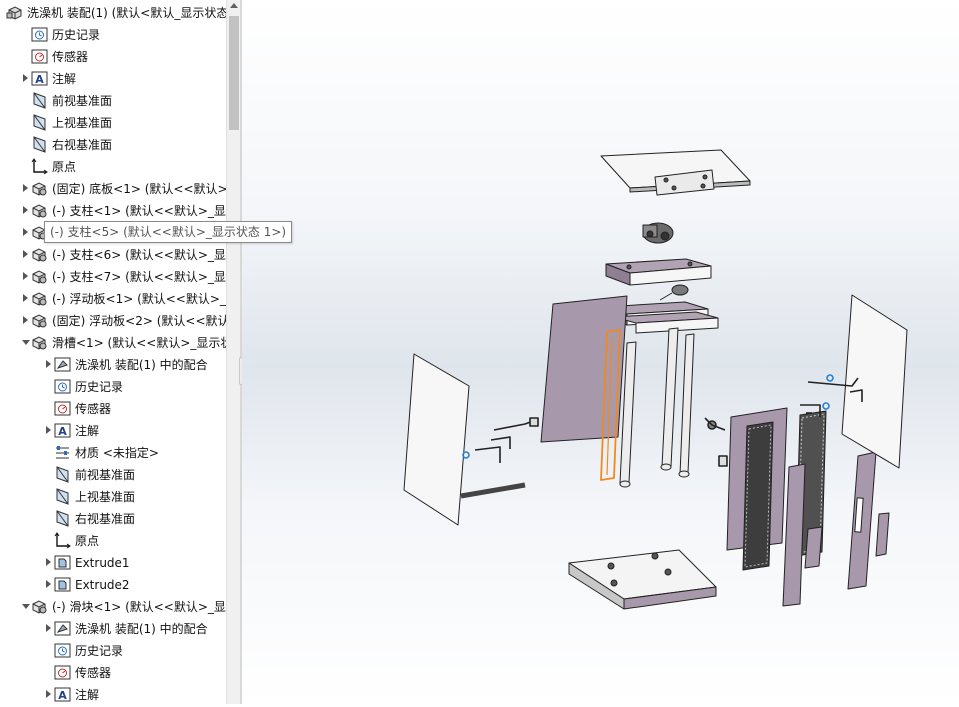 The width and height of the screenshot is (959, 707). I want to click on origin-icon, so click(39, 166).